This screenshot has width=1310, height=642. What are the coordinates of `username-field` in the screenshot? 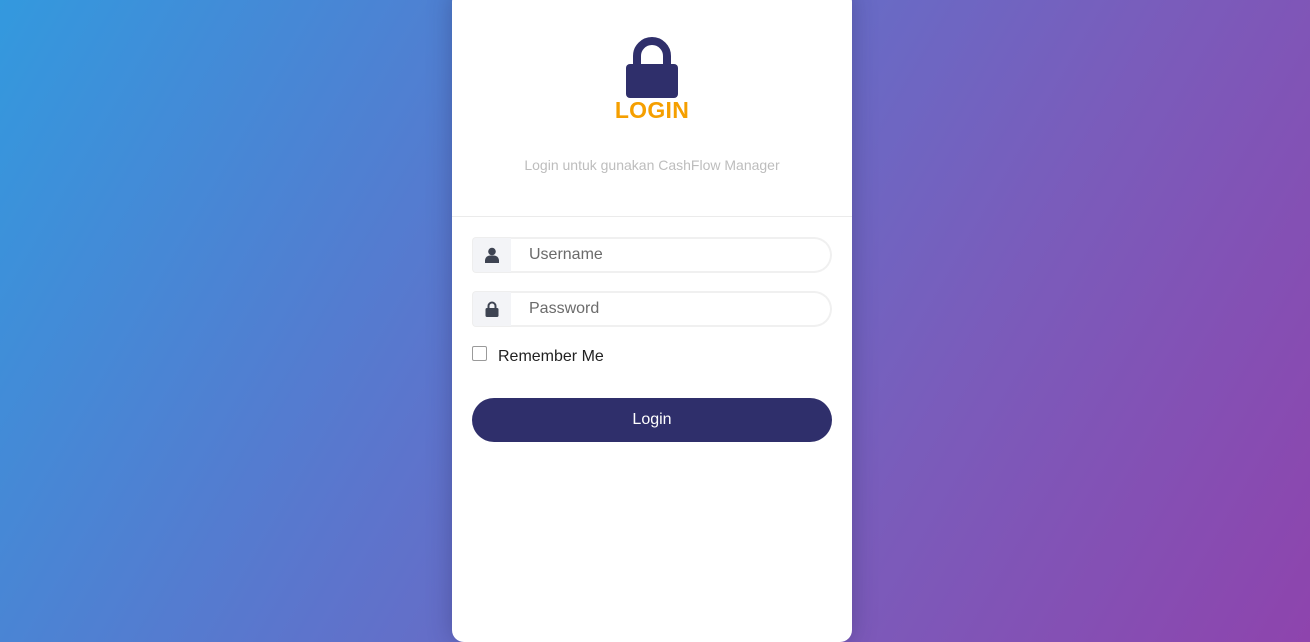 It's located at (652, 255).